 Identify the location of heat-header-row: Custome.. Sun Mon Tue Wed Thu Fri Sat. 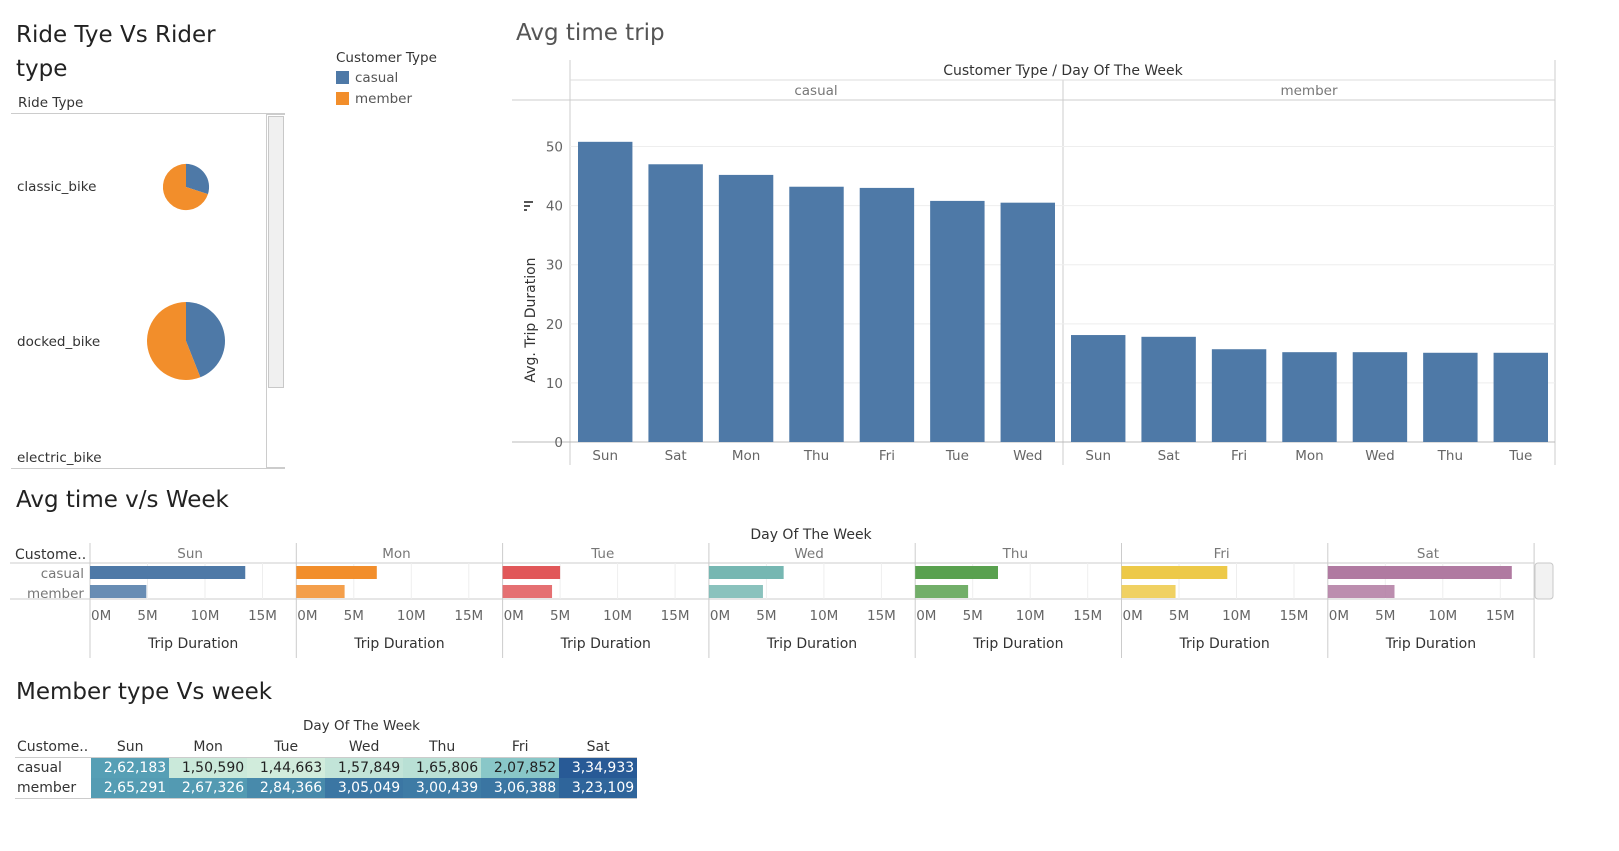
(326, 747).